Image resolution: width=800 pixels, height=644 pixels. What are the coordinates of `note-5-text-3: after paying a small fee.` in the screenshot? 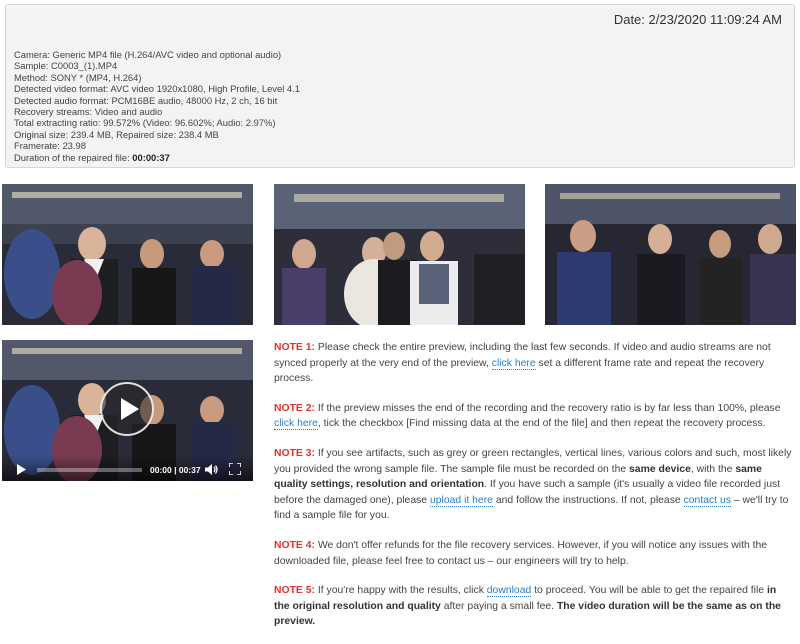 It's located at (498, 606).